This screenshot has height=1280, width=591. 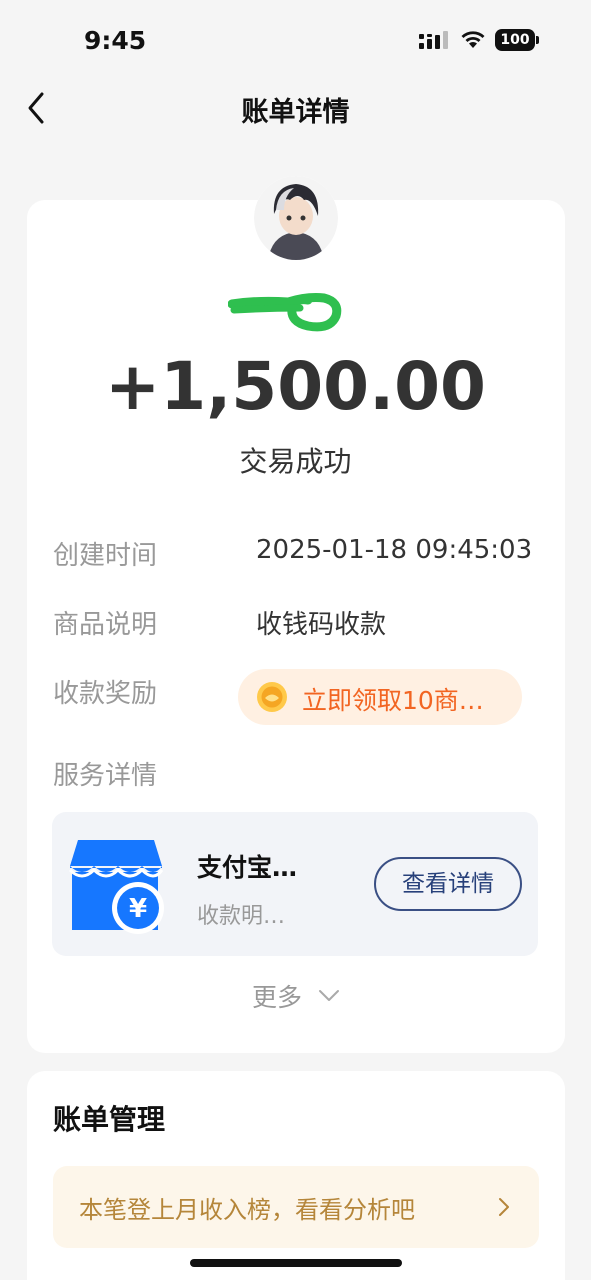 I want to click on chevron-right-icon, so click(x=504, y=1207).